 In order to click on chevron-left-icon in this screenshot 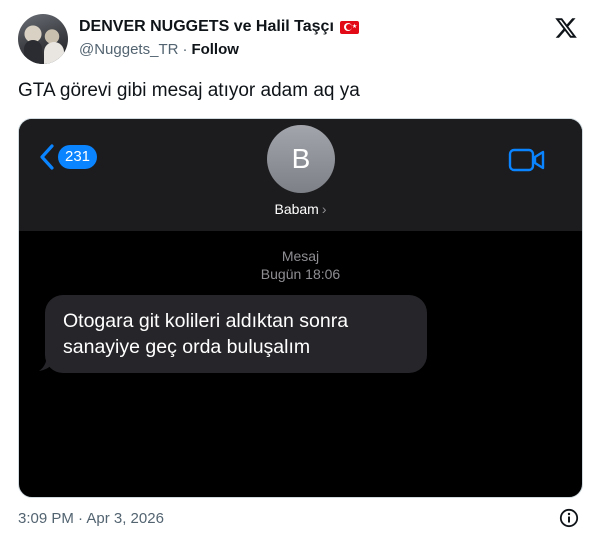, I will do `click(47, 157)`.